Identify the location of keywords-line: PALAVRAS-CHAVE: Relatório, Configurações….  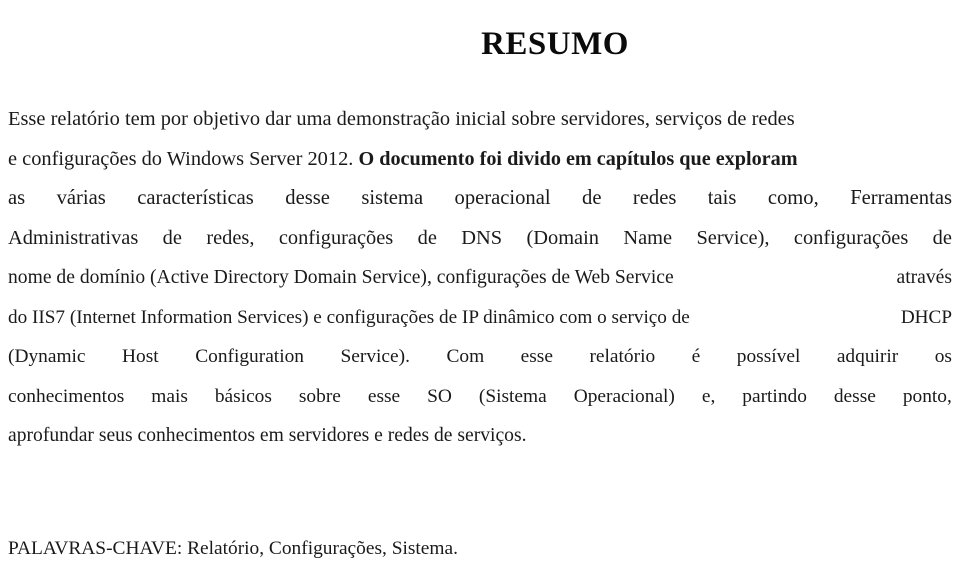
(233, 549).